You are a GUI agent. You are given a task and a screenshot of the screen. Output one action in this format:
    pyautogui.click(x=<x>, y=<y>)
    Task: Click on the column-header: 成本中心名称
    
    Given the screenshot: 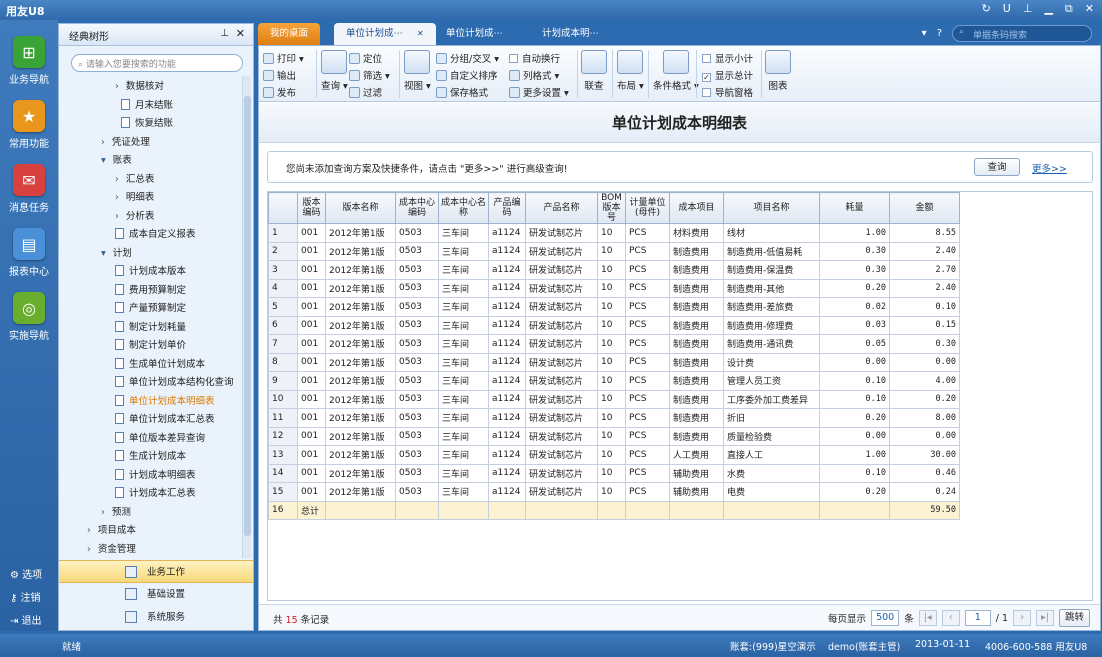 What is the action you would take?
    pyautogui.click(x=463, y=208)
    